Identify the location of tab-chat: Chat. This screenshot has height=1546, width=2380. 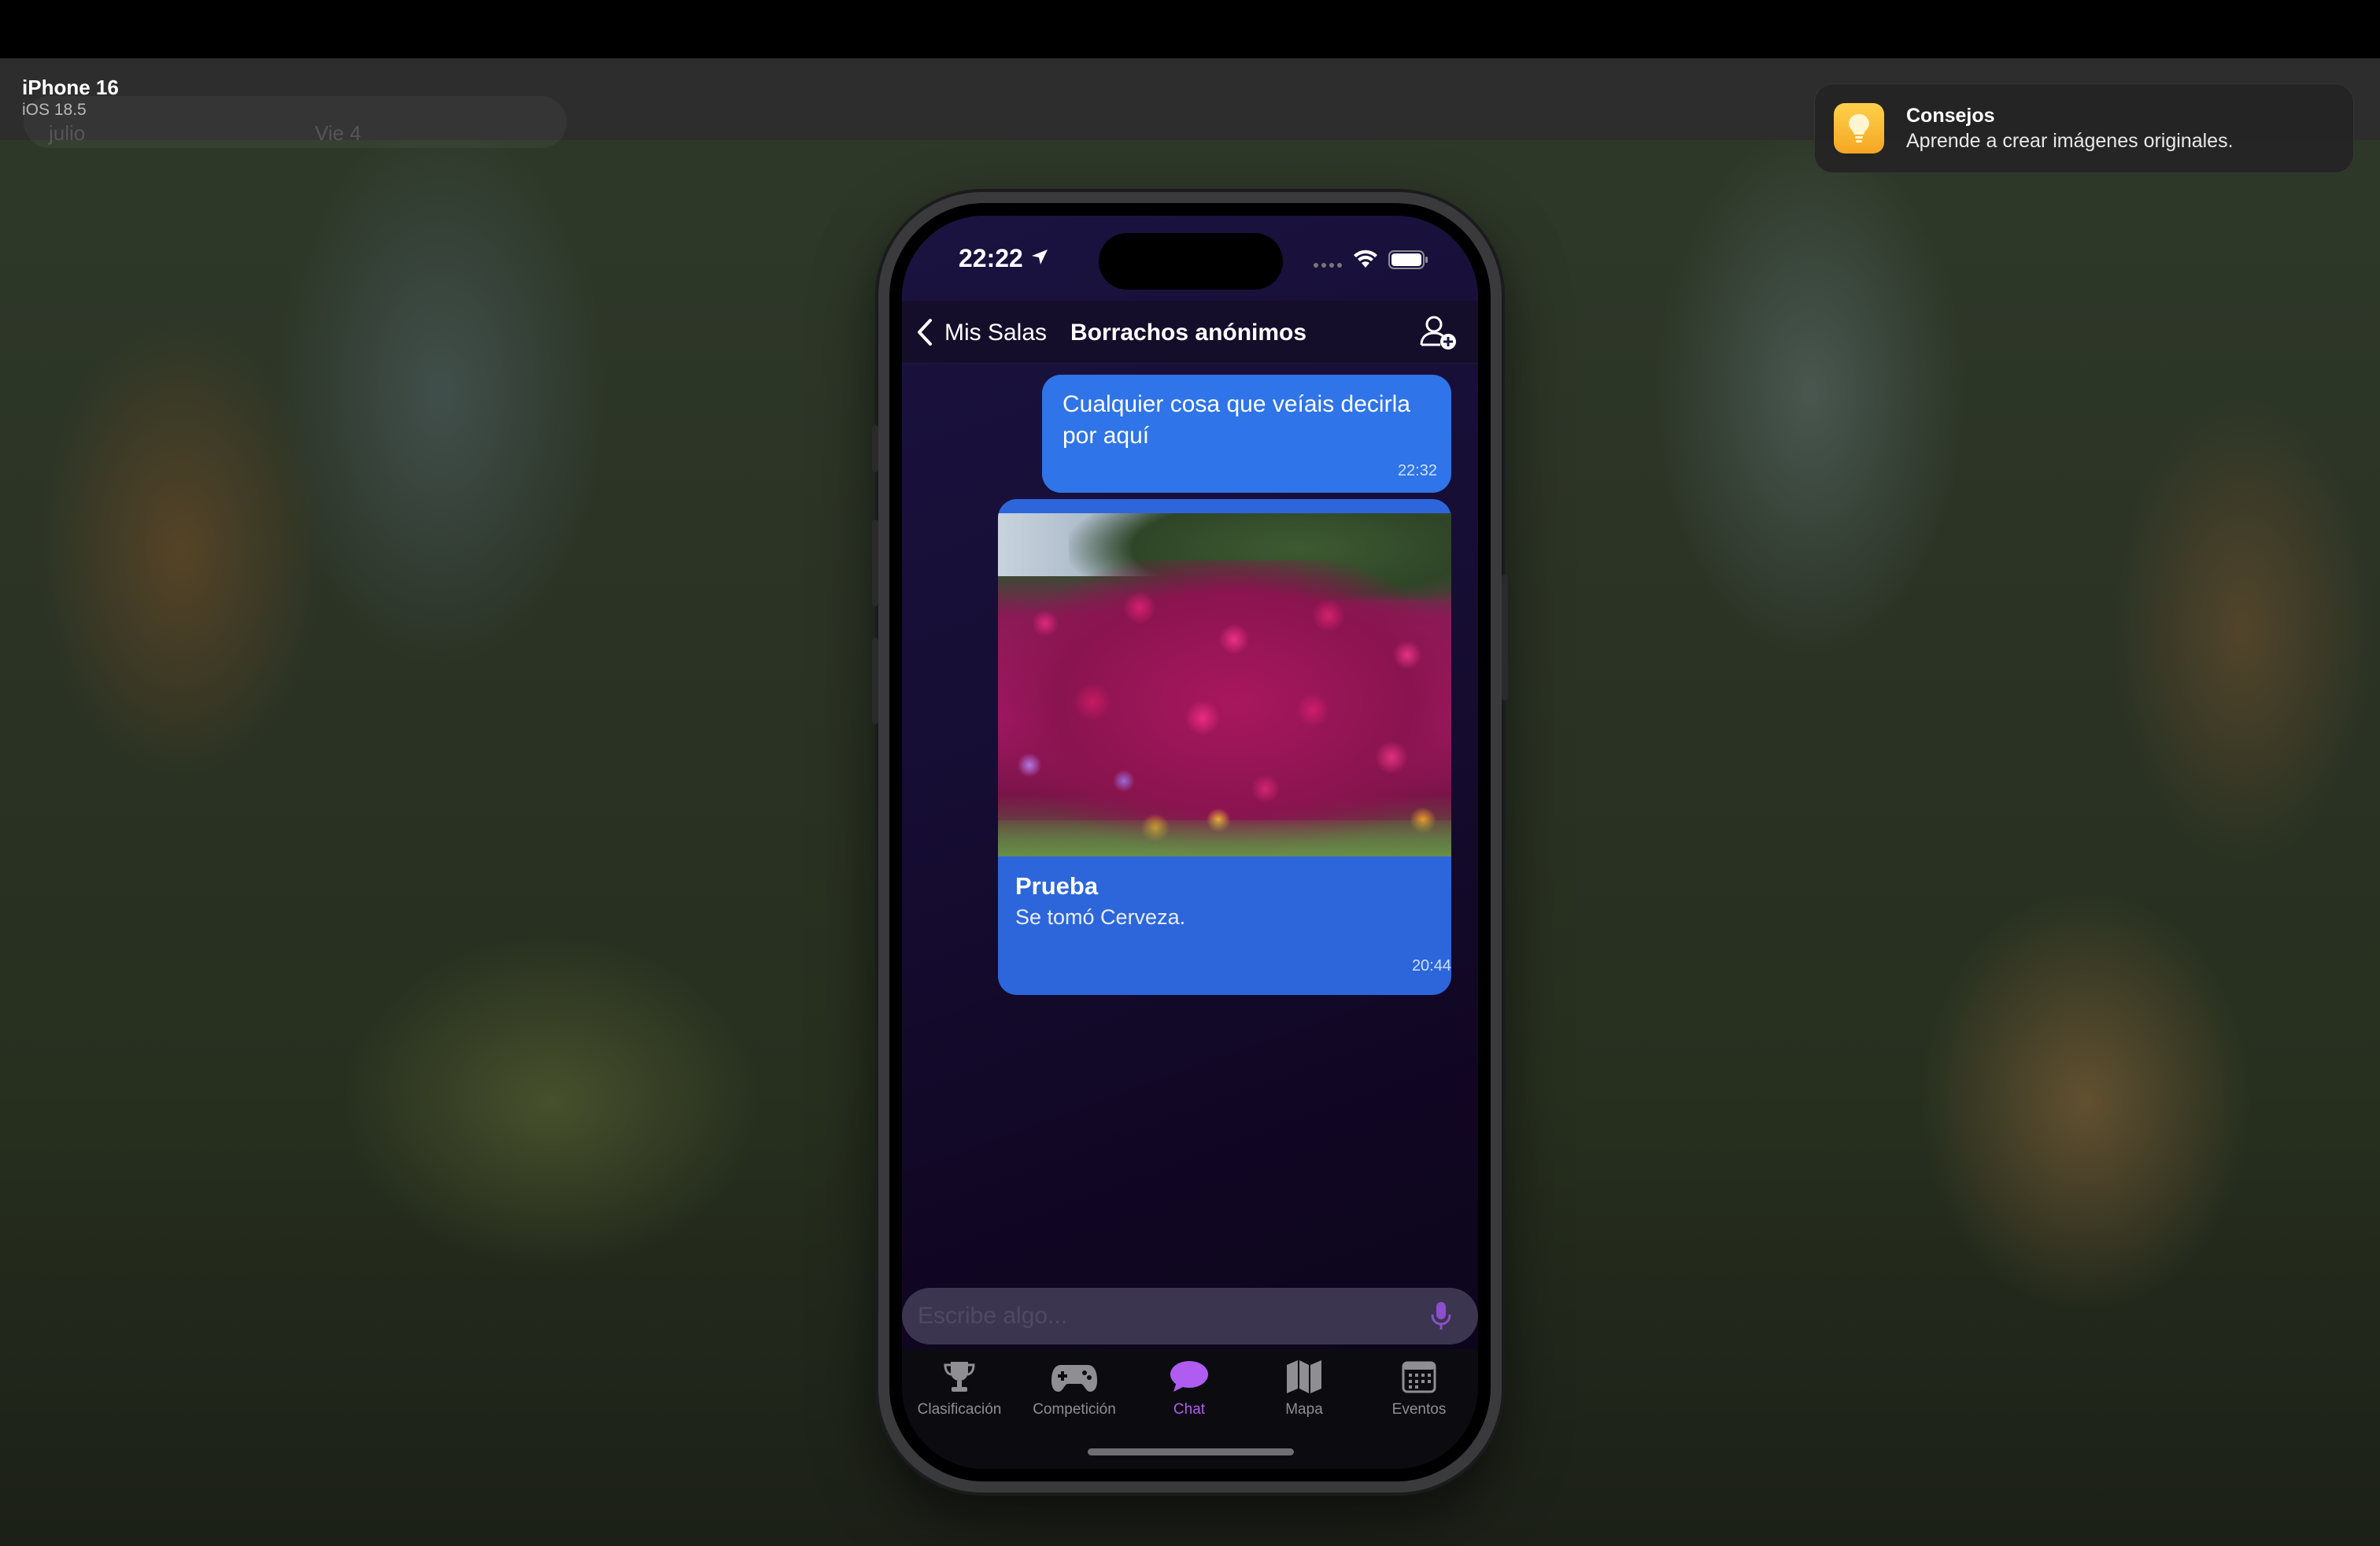
(1189, 1389).